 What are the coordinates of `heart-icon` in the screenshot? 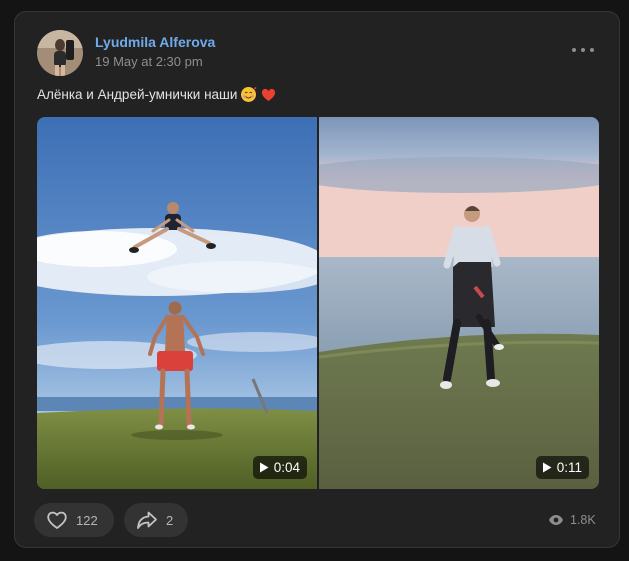 It's located at (57, 520).